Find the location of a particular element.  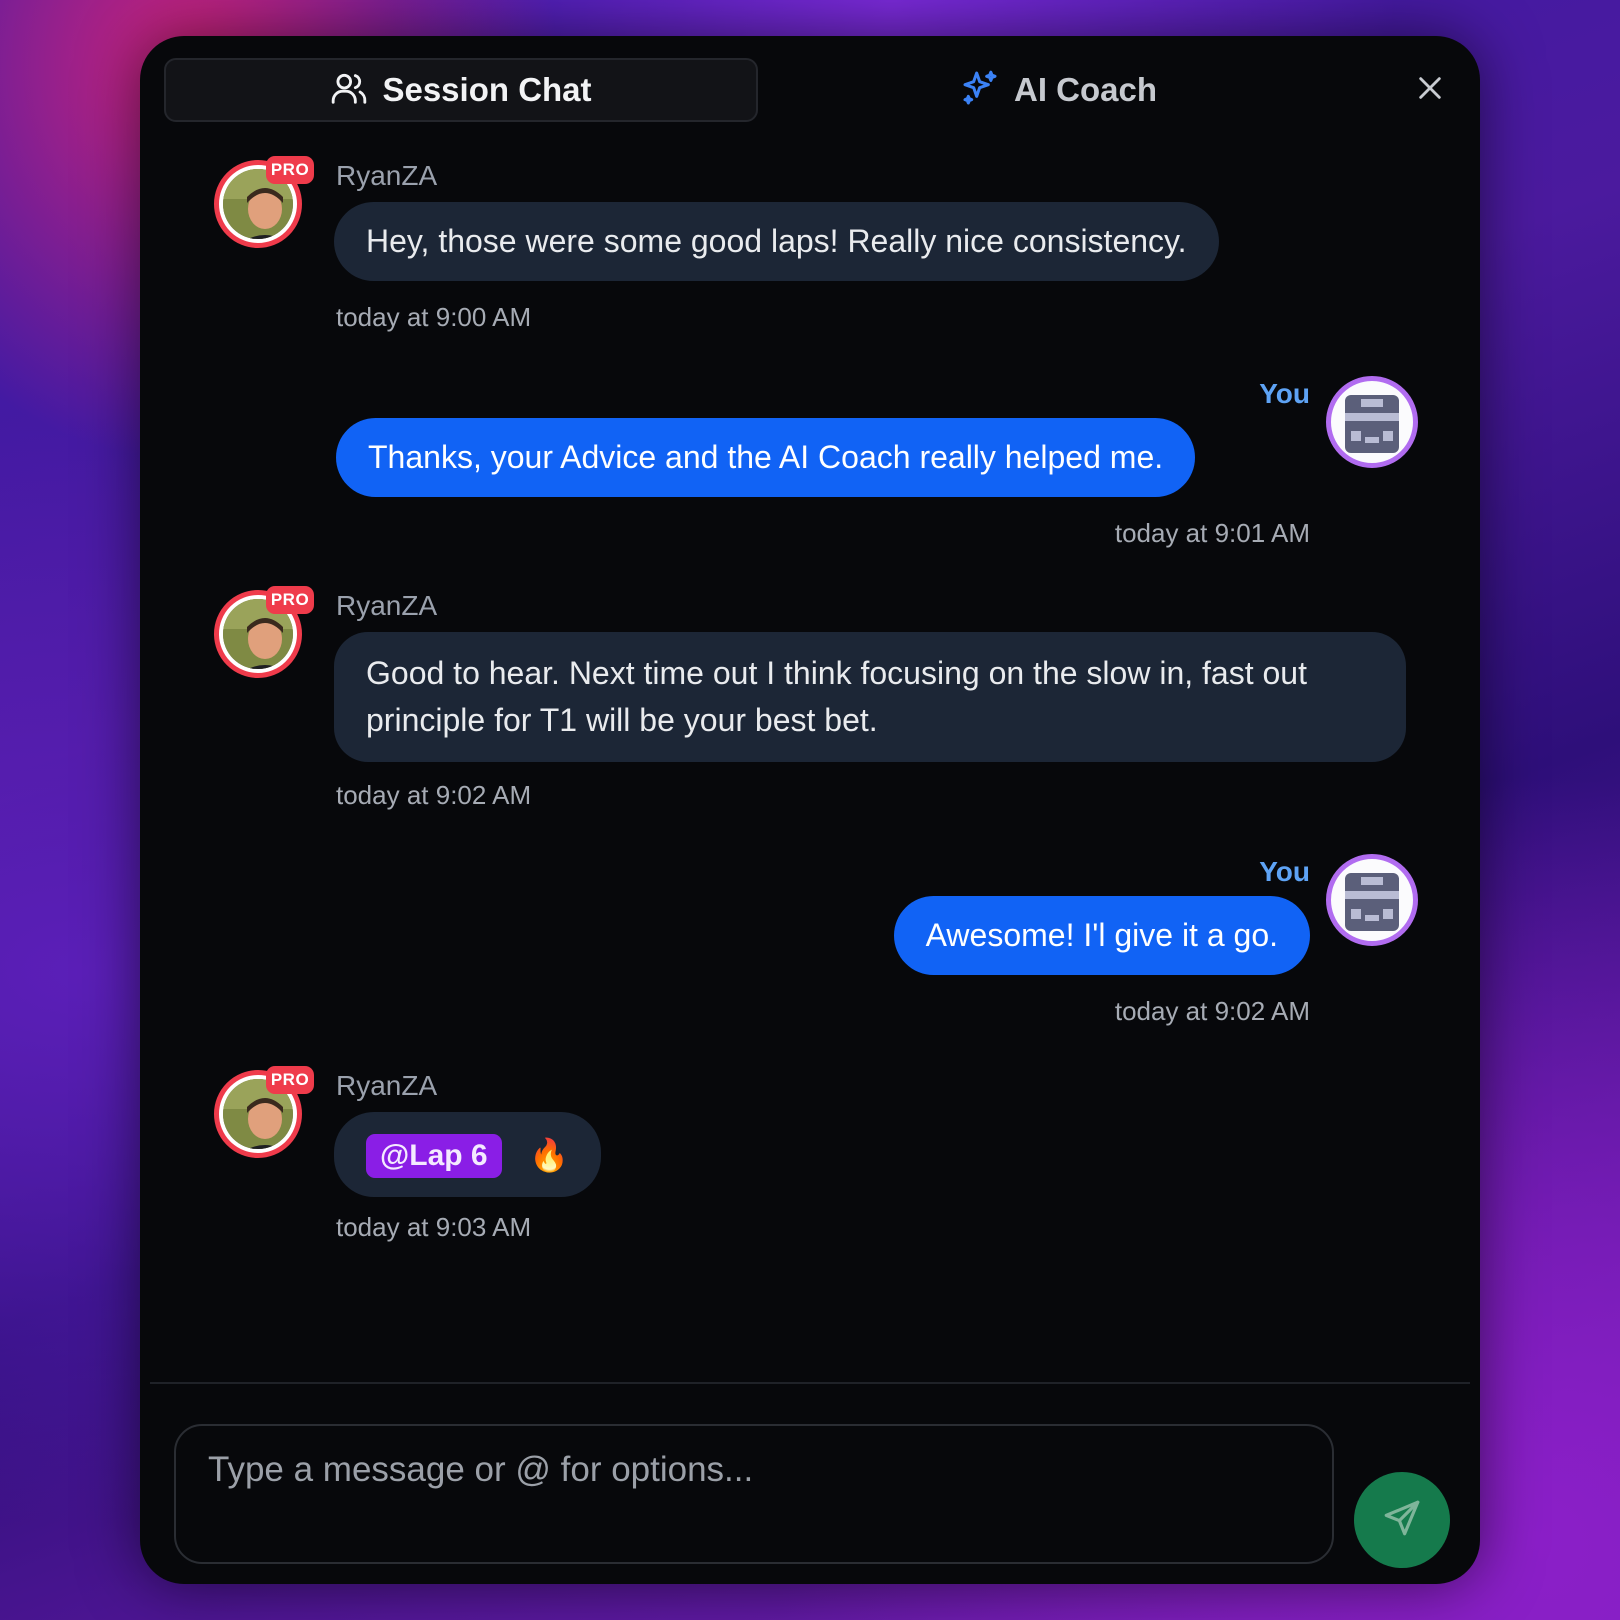

message-input is located at coordinates (756, 1496).